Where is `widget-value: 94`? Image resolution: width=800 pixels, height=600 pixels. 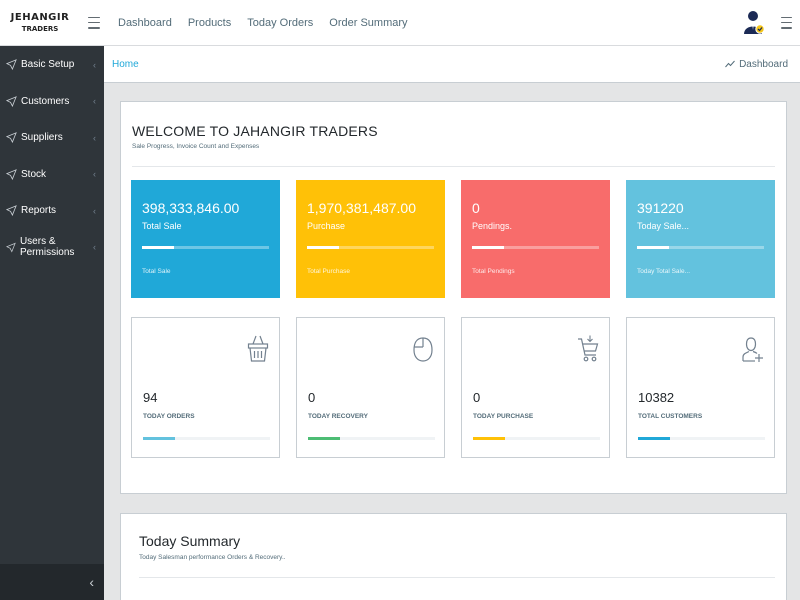
widget-value: 94 is located at coordinates (150, 397).